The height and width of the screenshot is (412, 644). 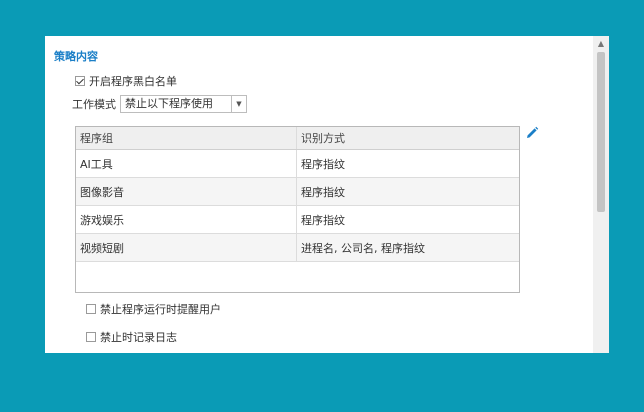 I want to click on row-group: 游戏娱乐, so click(x=186, y=219).